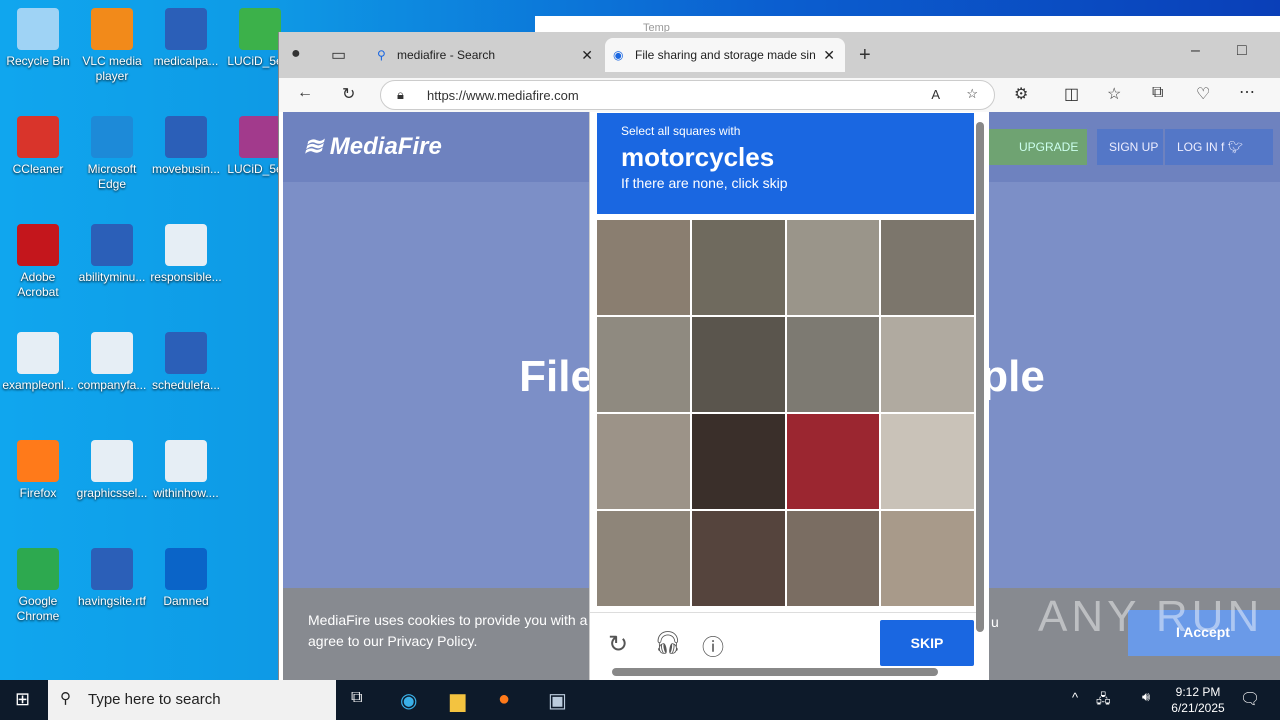 The height and width of the screenshot is (720, 1280). Describe the element at coordinates (618, 644) in the screenshot. I see `refresh-challenge-icon: ↻` at that location.